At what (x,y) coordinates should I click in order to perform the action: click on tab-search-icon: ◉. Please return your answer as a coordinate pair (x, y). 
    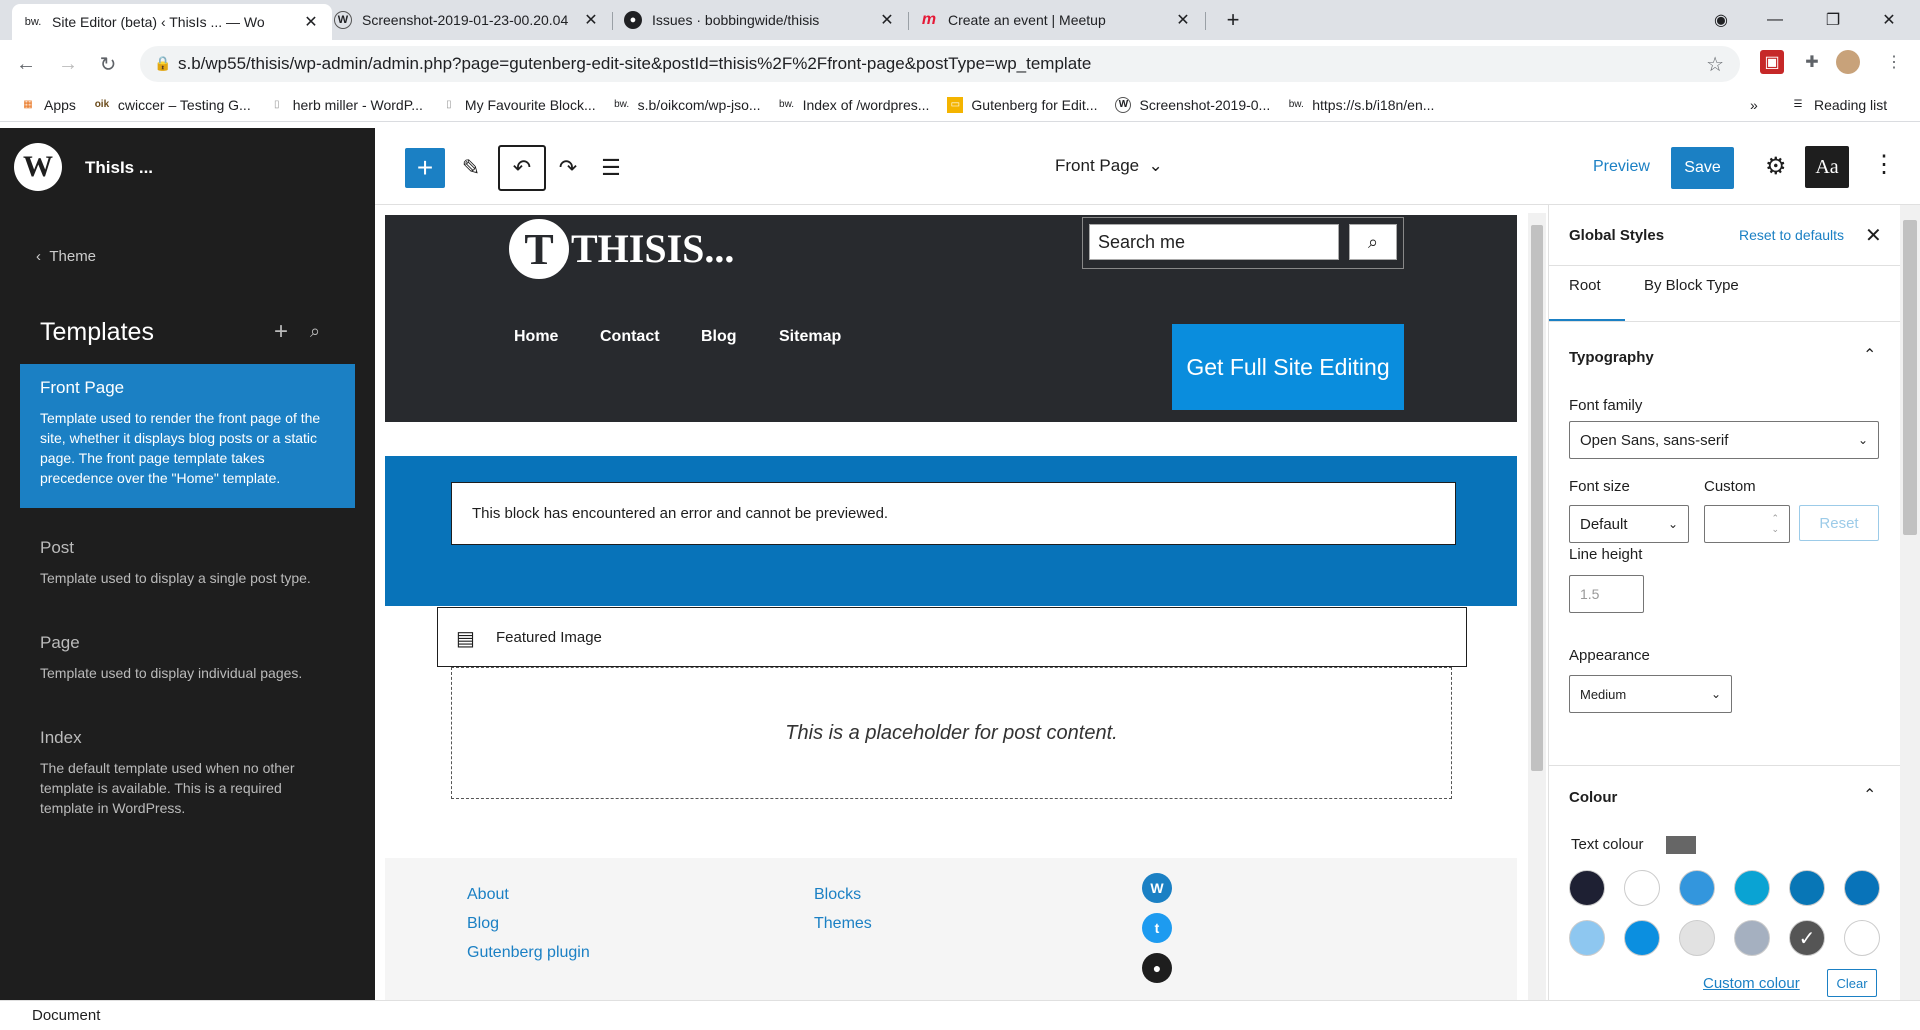
    Looking at the image, I should click on (1721, 20).